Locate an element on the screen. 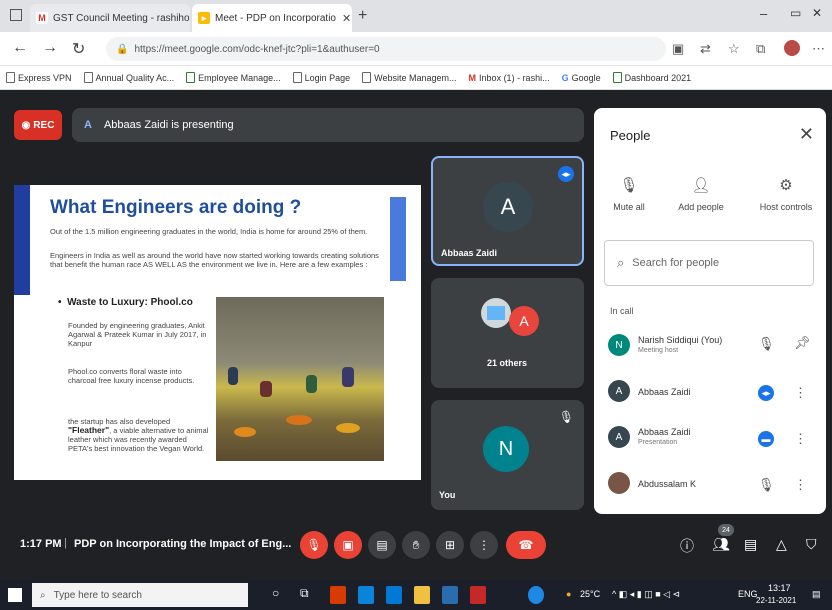 The height and width of the screenshot is (610, 832). profile-avatar is located at coordinates (792, 48).